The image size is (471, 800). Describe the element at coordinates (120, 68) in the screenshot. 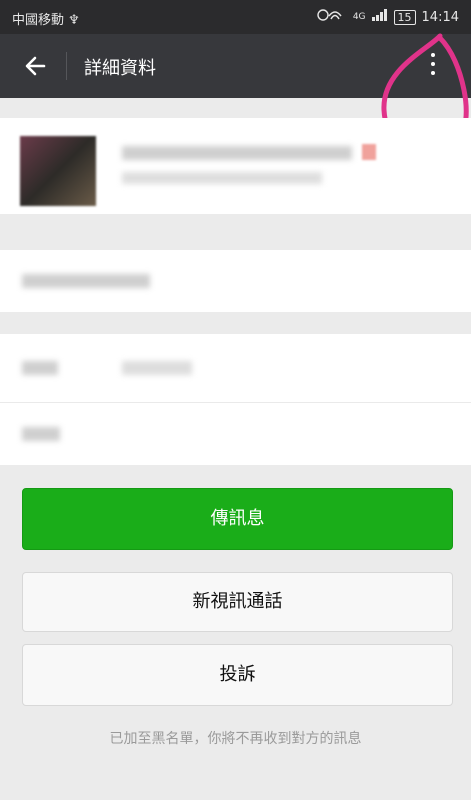

I see `page-title: 詳細資料` at that location.